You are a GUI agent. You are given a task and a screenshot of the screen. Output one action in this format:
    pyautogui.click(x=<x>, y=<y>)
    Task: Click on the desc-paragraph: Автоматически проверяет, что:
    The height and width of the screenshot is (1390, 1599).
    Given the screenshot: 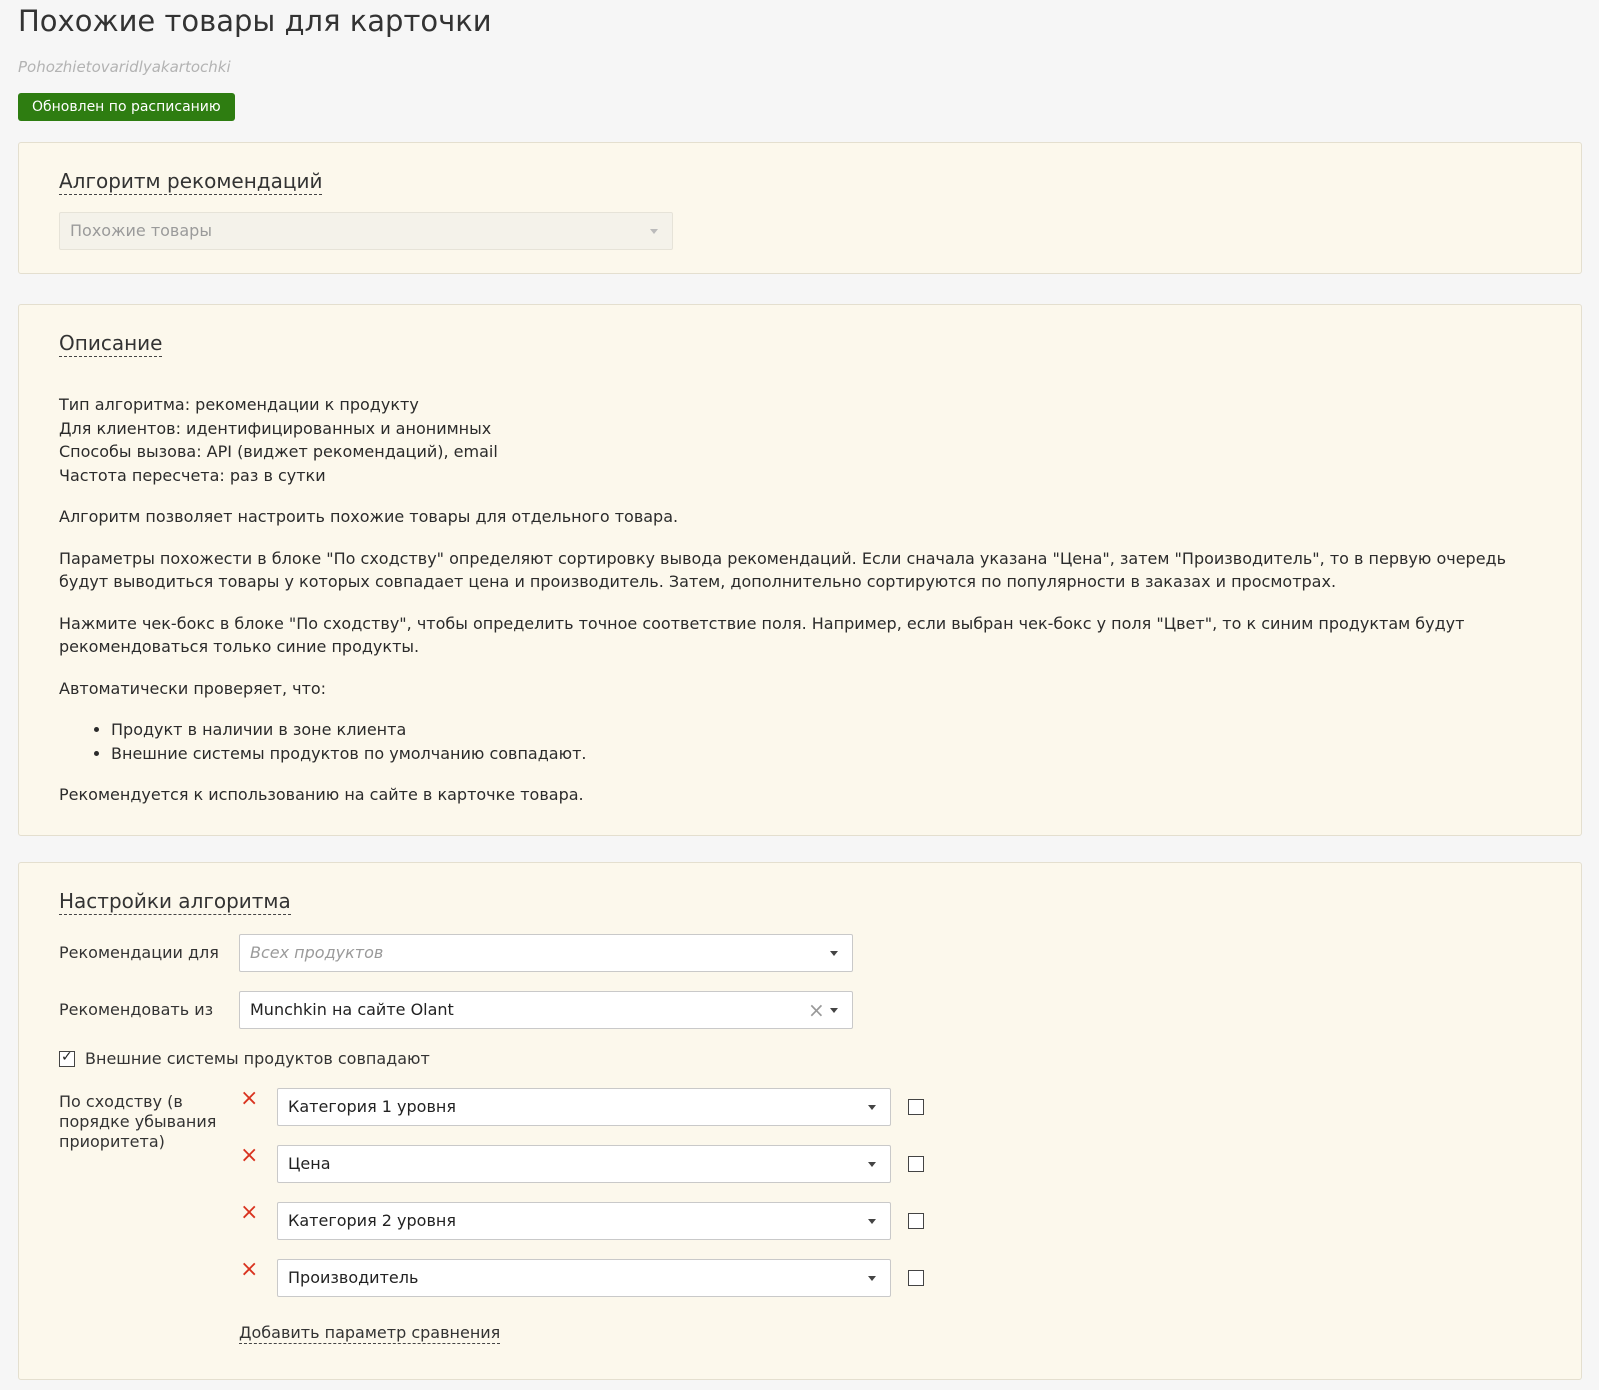 What is the action you would take?
    pyautogui.click(x=193, y=688)
    